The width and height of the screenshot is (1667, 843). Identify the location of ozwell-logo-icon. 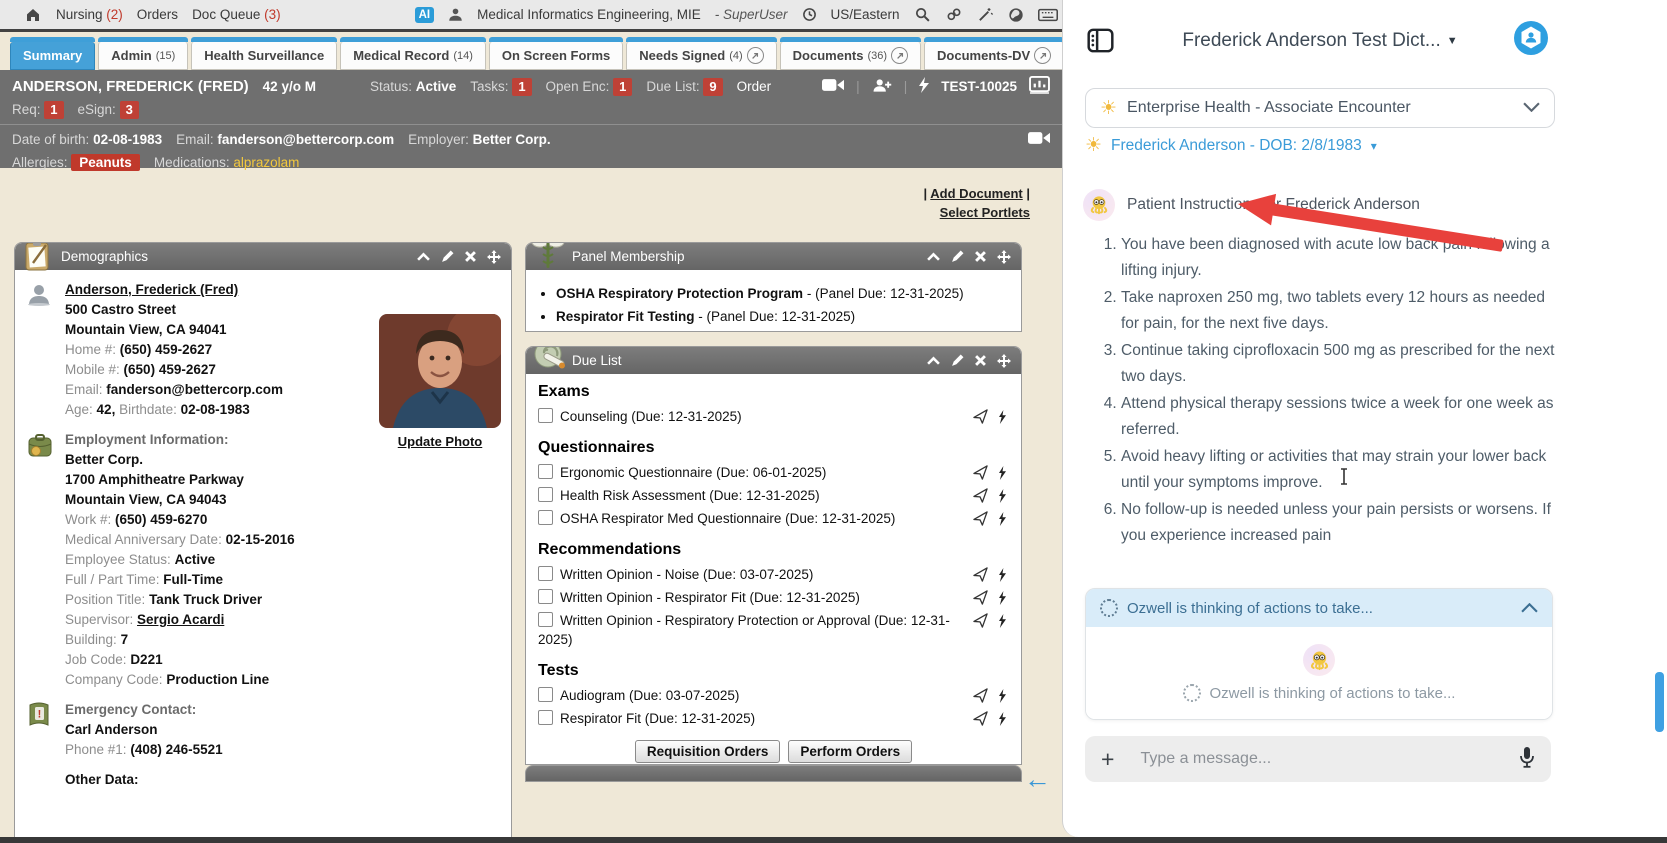
(1531, 38).